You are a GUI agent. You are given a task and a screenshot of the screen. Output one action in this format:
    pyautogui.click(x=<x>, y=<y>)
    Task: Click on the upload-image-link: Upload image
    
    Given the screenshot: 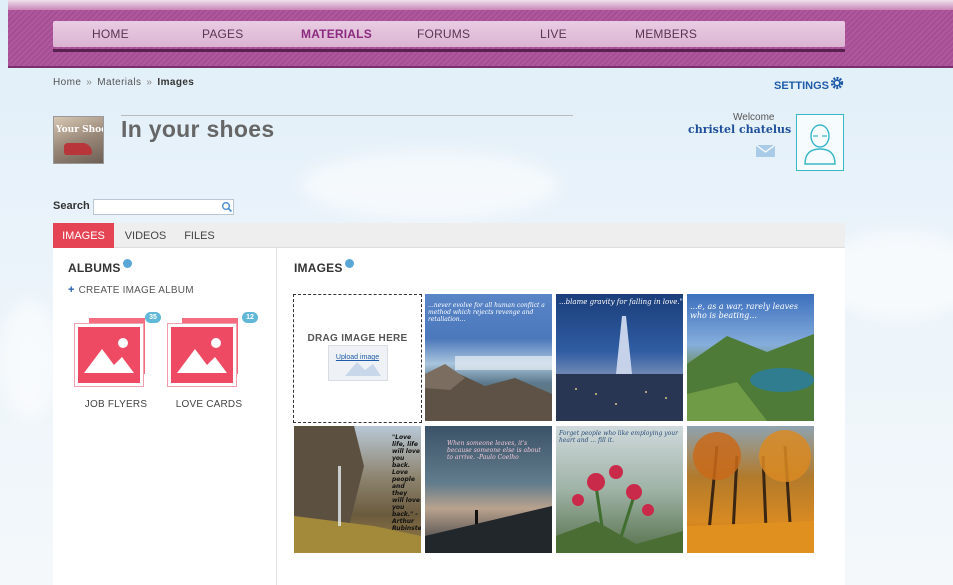 What is the action you would take?
    pyautogui.click(x=357, y=357)
    